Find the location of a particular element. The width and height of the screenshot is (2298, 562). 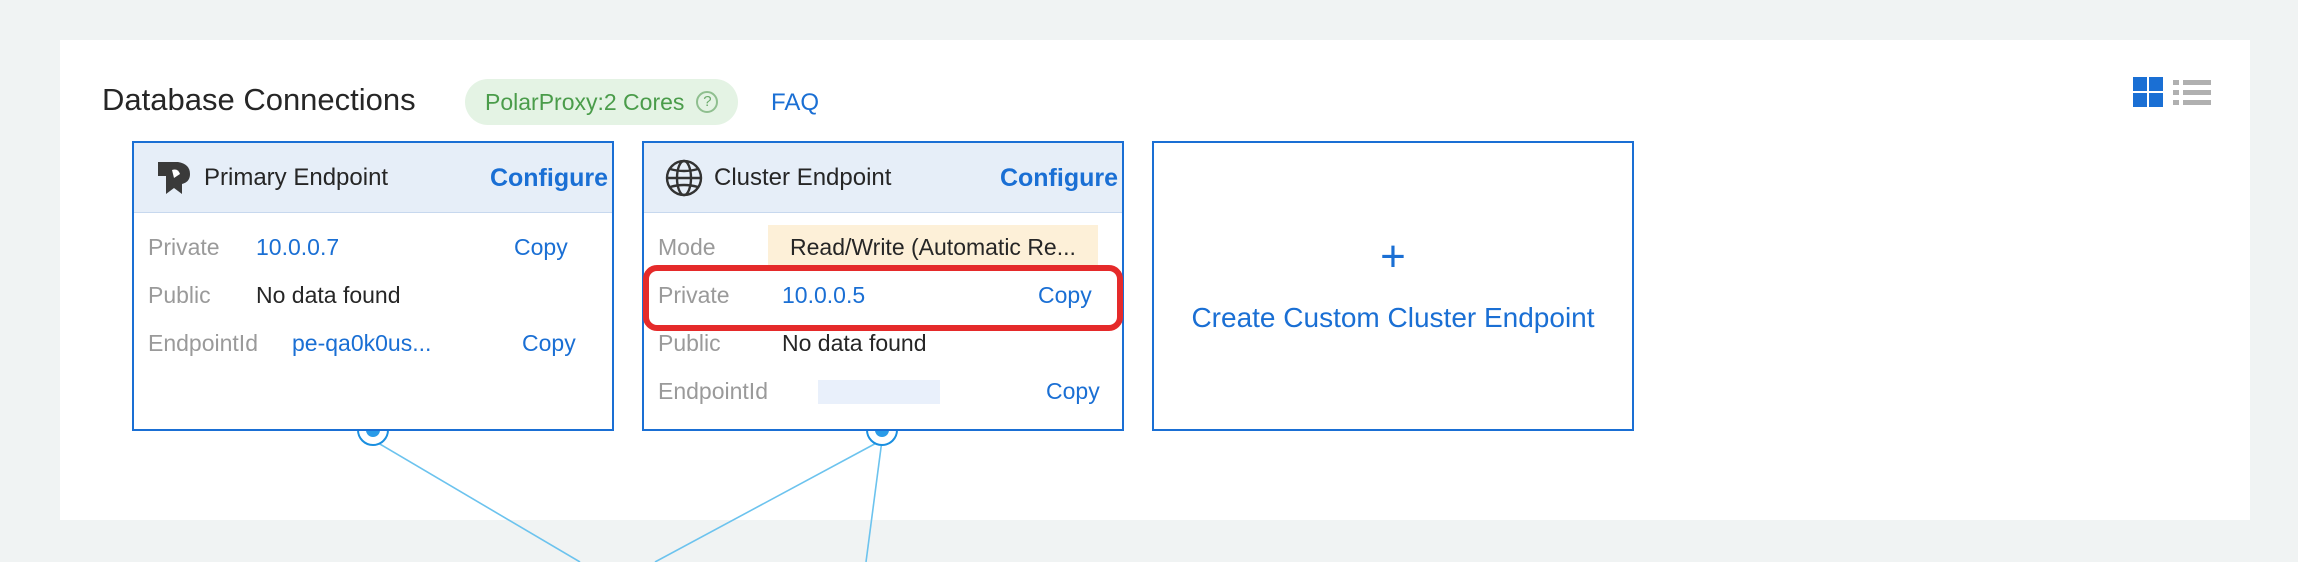

primary-endpointid-copy-button: Copy is located at coordinates (549, 343).